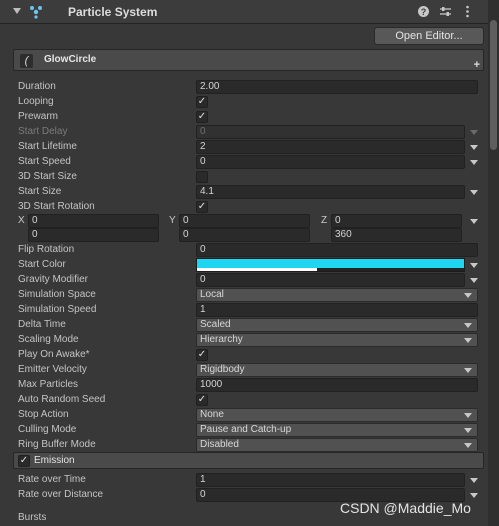 This screenshot has width=499, height=526. I want to click on rotation-z-min-field: 0, so click(396, 221).